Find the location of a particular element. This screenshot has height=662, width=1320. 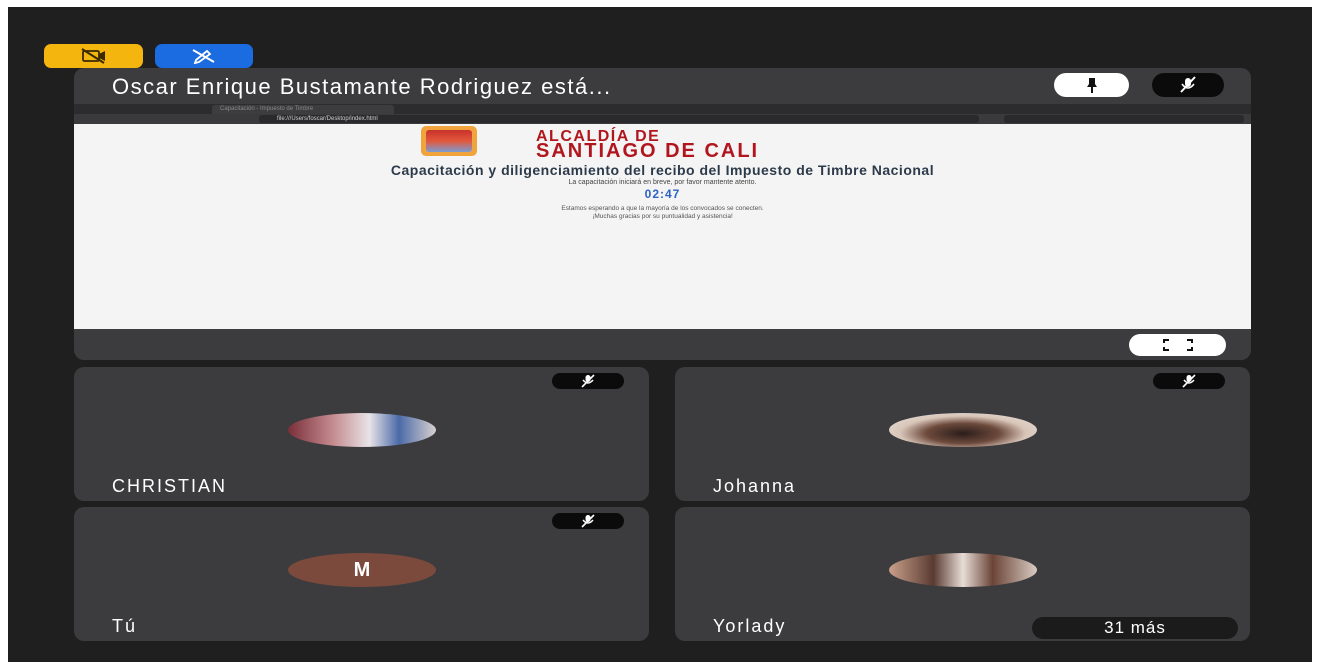

participant-name: Johanna is located at coordinates (755, 486).